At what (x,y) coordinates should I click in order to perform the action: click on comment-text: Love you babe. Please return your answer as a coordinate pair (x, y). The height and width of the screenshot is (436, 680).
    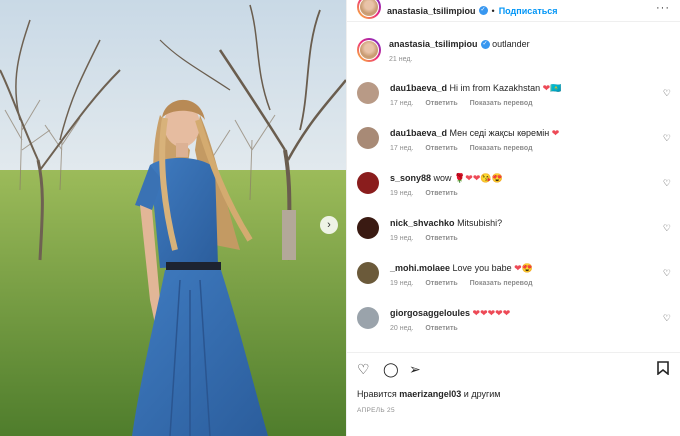
    Looking at the image, I should click on (482, 268).